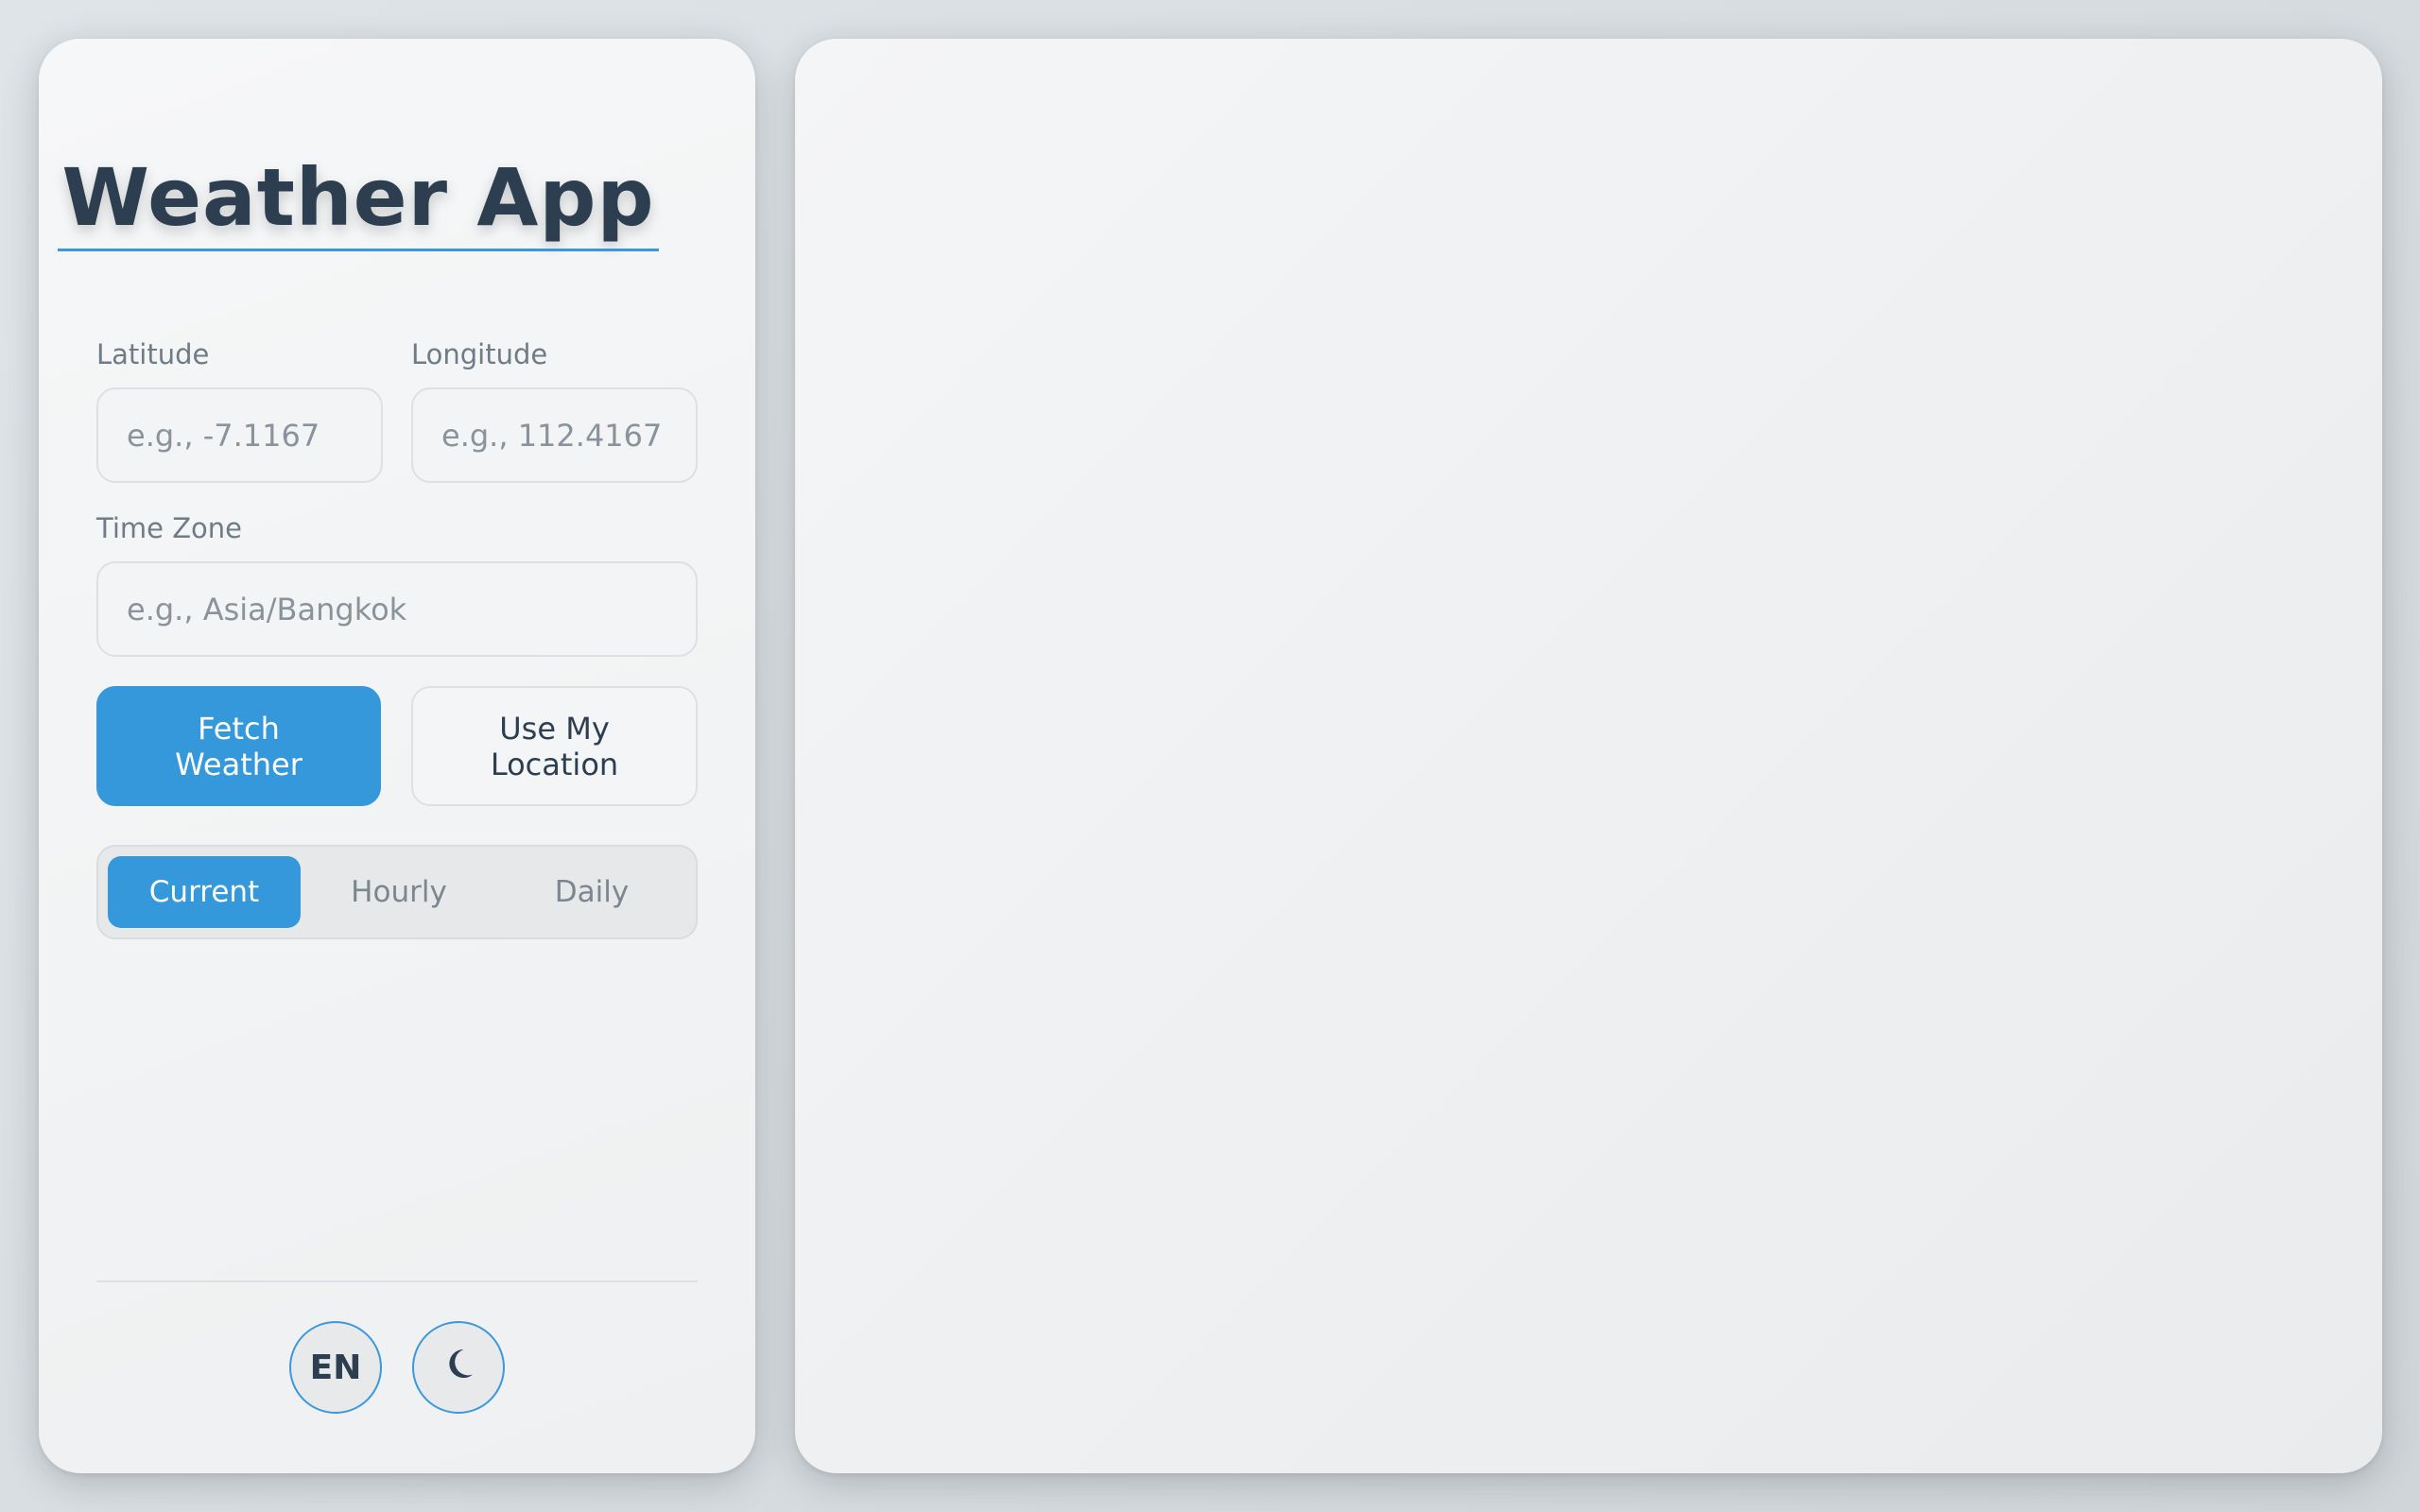  I want to click on theme-toggle-button, so click(458, 1367).